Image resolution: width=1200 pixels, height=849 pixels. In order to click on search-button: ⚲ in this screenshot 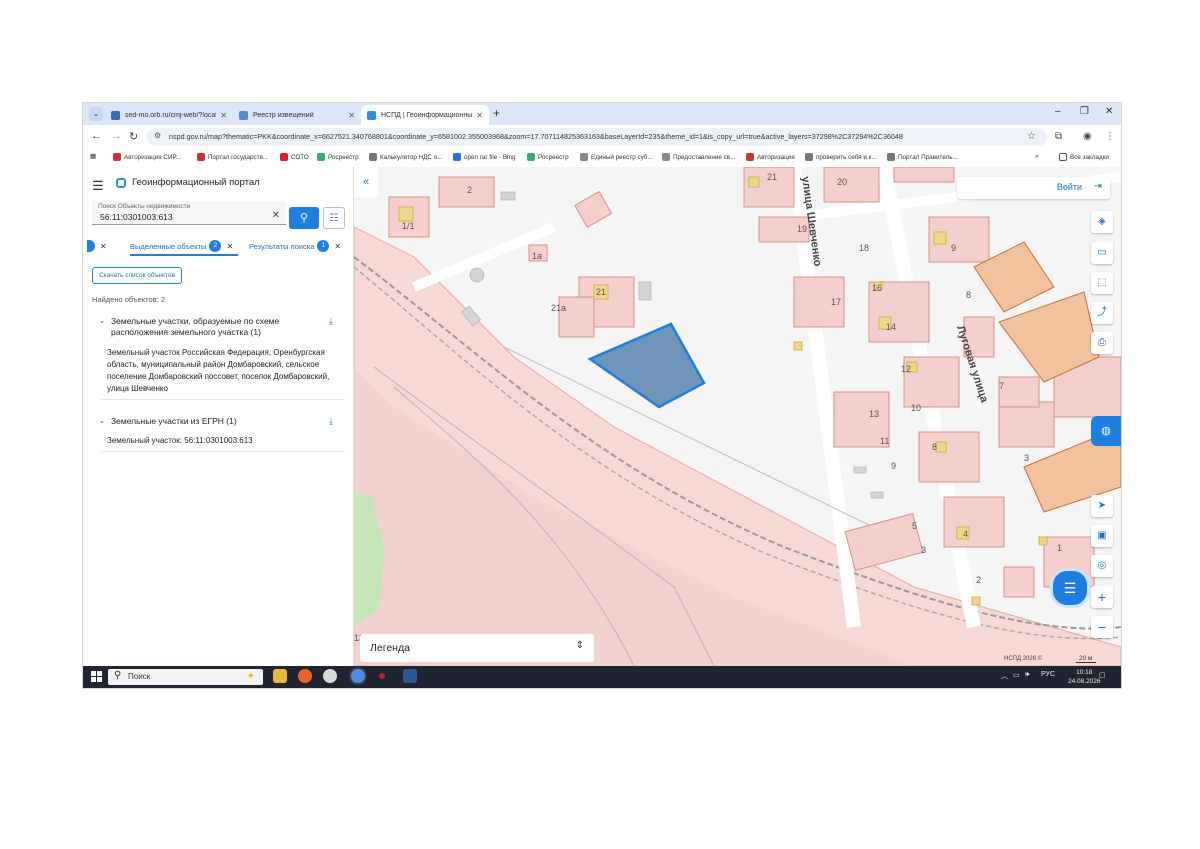, I will do `click(304, 218)`.